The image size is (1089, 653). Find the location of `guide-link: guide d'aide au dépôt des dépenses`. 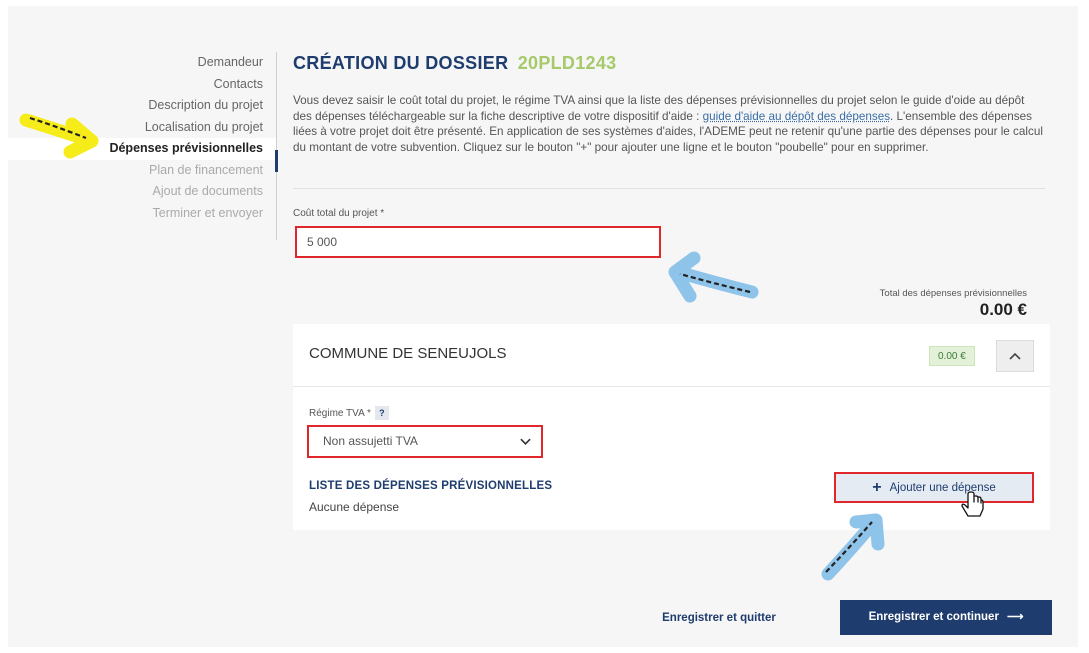

guide-link: guide d'aide au dépôt des dépenses is located at coordinates (796, 116).